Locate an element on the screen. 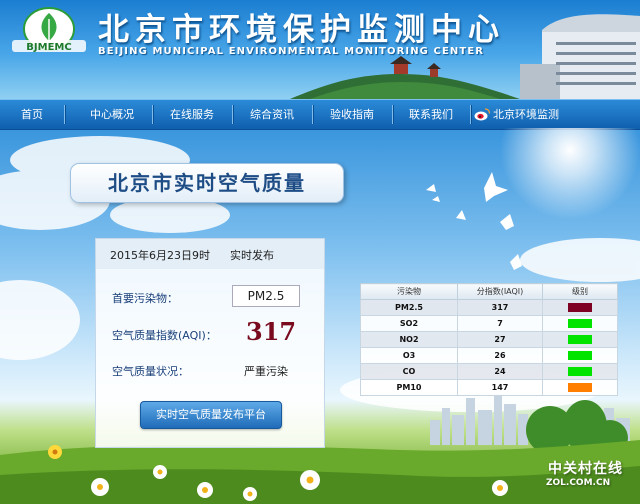 The width and height of the screenshot is (640, 504). realtime-aqi-banner: 北京市实时空气质量 is located at coordinates (207, 183).